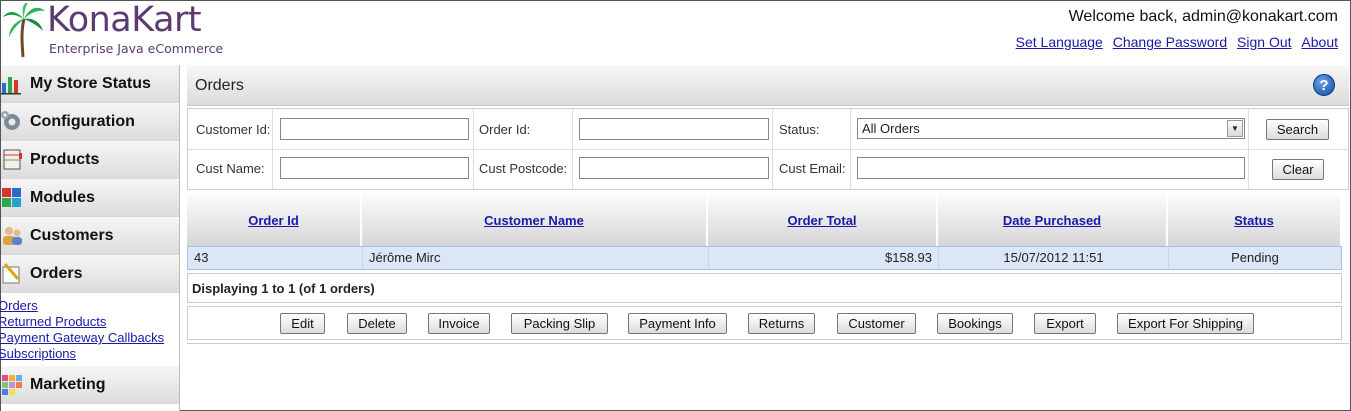 This screenshot has height=411, width=1351. Describe the element at coordinates (10, 120) in the screenshot. I see `gears-icon` at that location.